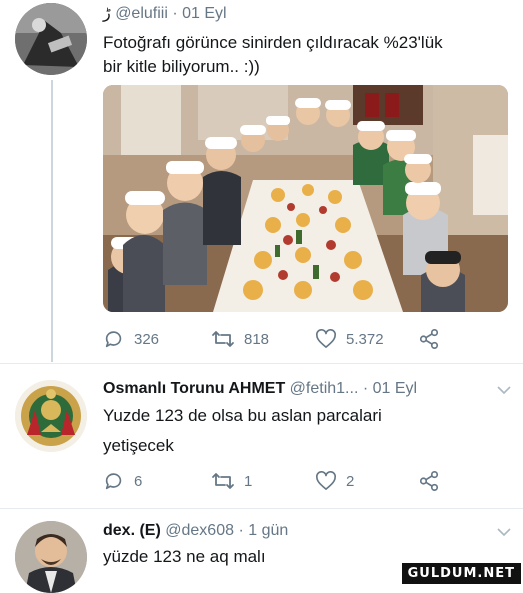  What do you see at coordinates (461, 573) in the screenshot?
I see `watermark: GULDUM.NET` at bounding box center [461, 573].